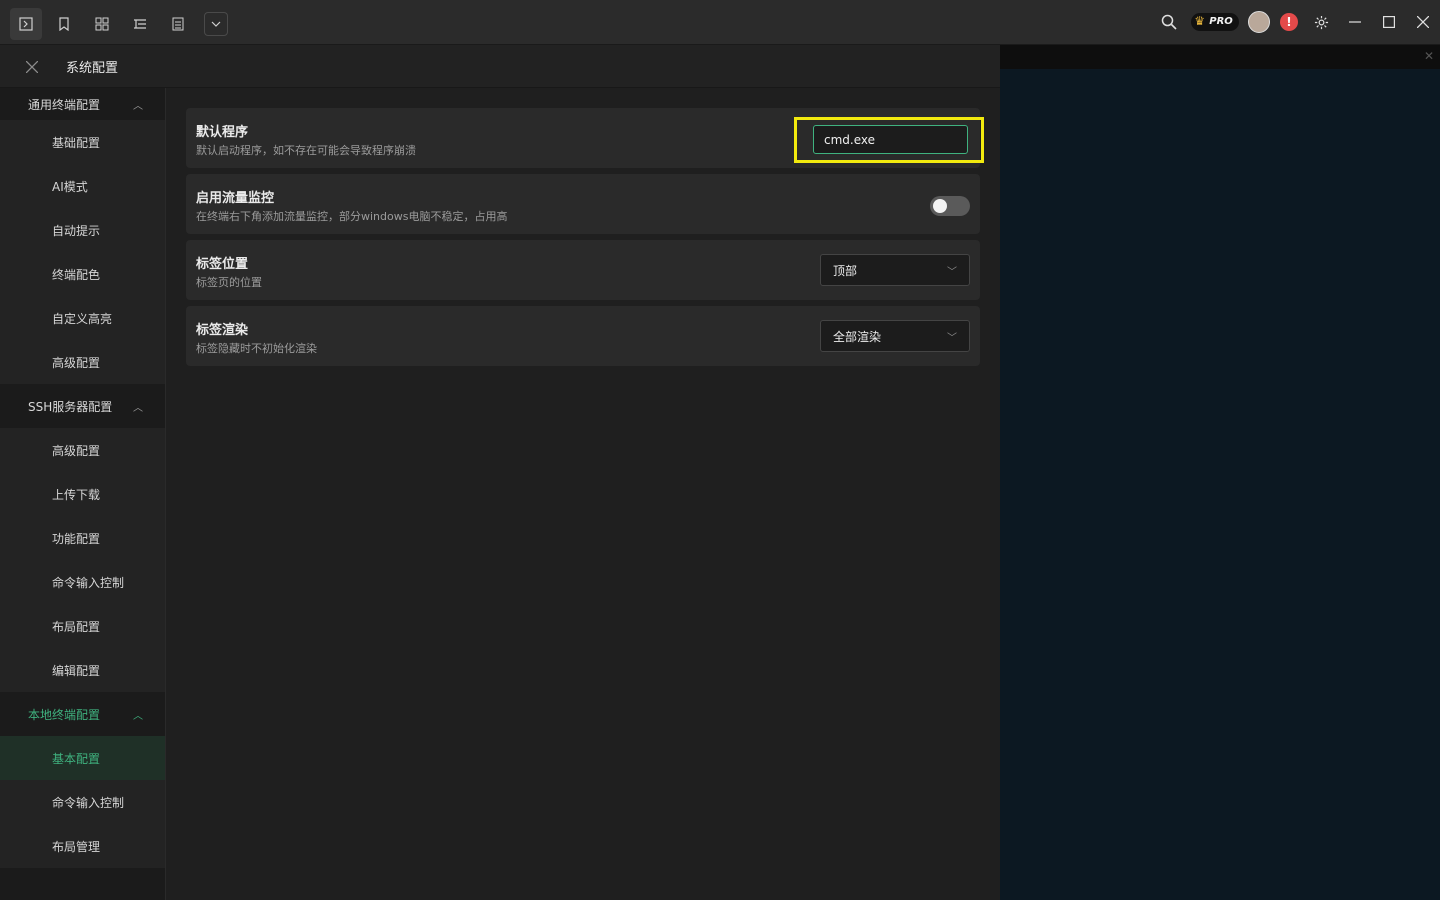  What do you see at coordinates (583, 336) in the screenshot?
I see `setting-row-tab-render: 标签渲染 标签隐藏时不初始化渲染 全部渲染 ﹀` at bounding box center [583, 336].